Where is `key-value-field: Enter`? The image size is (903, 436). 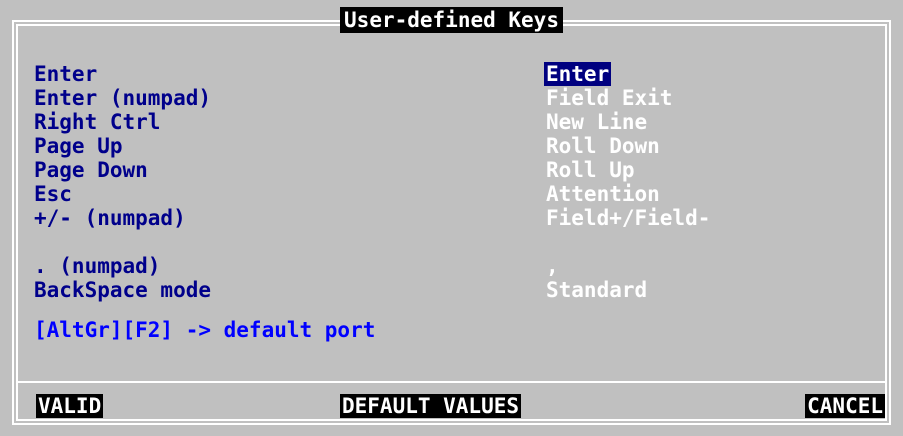 key-value-field: Enter is located at coordinates (578, 74).